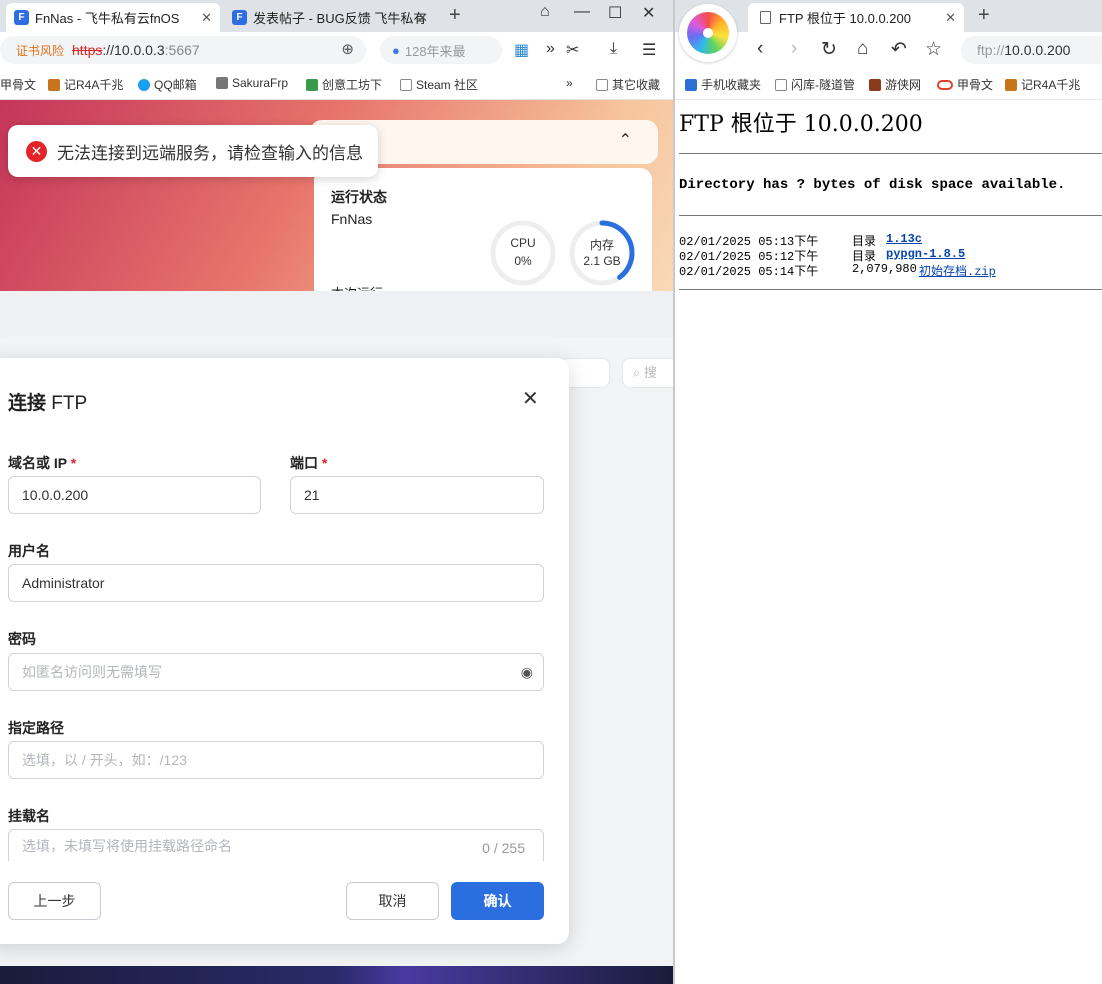 The image size is (1102, 984). Describe the element at coordinates (815, 84) in the screenshot. I see `bookmark-item: 闪库-隧道管` at that location.